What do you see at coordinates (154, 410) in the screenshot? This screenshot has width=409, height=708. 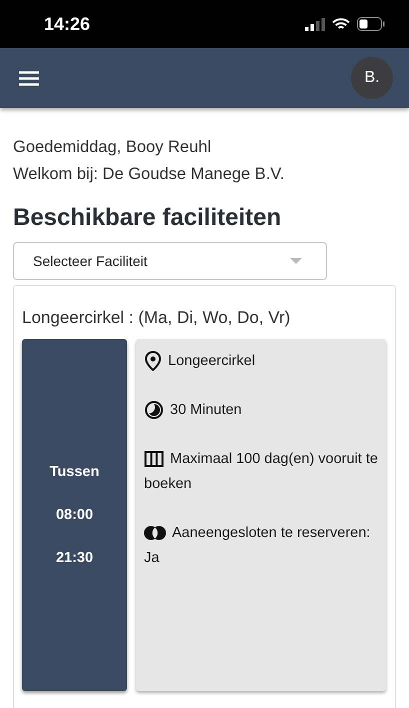 I see `clock-icon` at bounding box center [154, 410].